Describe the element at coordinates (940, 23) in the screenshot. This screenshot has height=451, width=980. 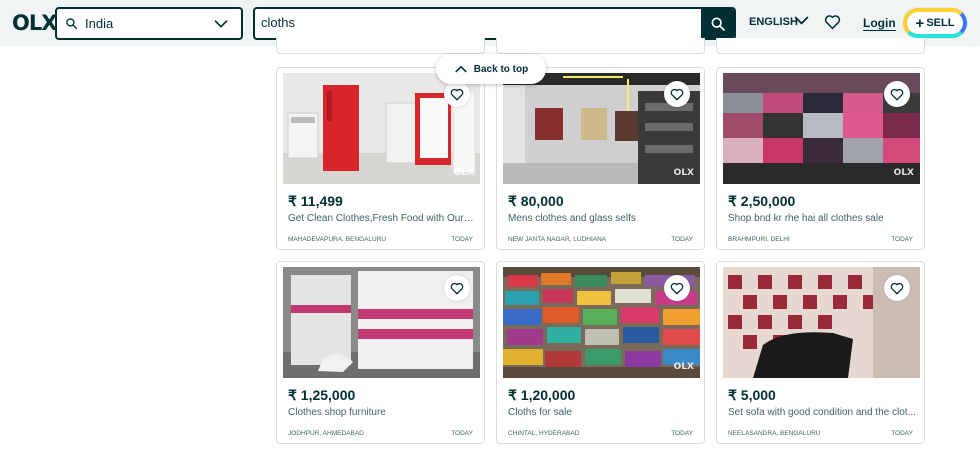
I see `sell-label: SELL` at that location.